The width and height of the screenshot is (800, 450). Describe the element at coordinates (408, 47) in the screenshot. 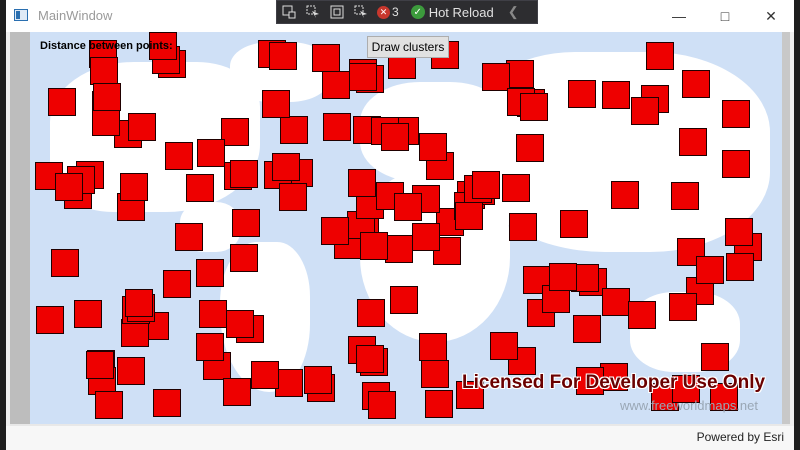

I see `draw-clusters-button: Draw clusters` at that location.